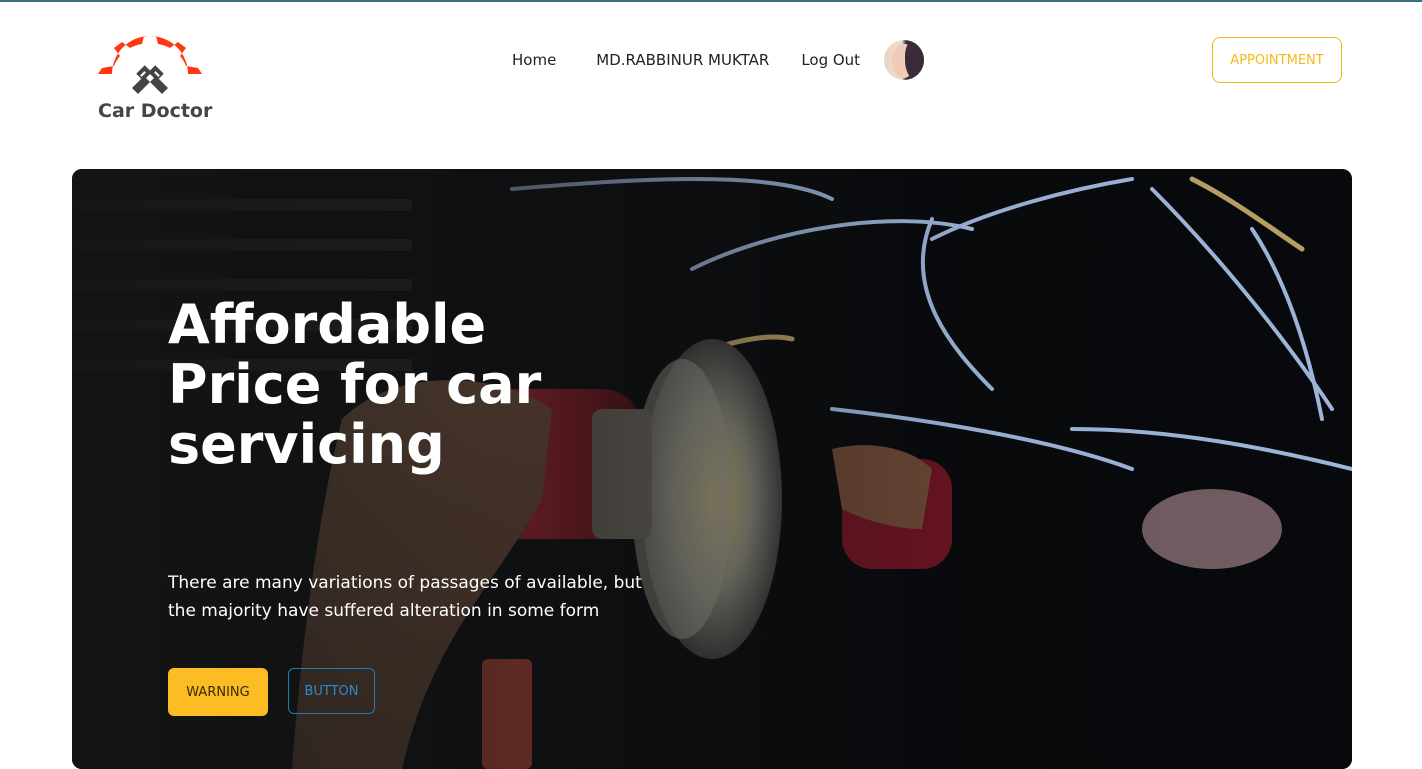  Describe the element at coordinates (830, 60) in the screenshot. I see `nav-logout: Log Out` at that location.